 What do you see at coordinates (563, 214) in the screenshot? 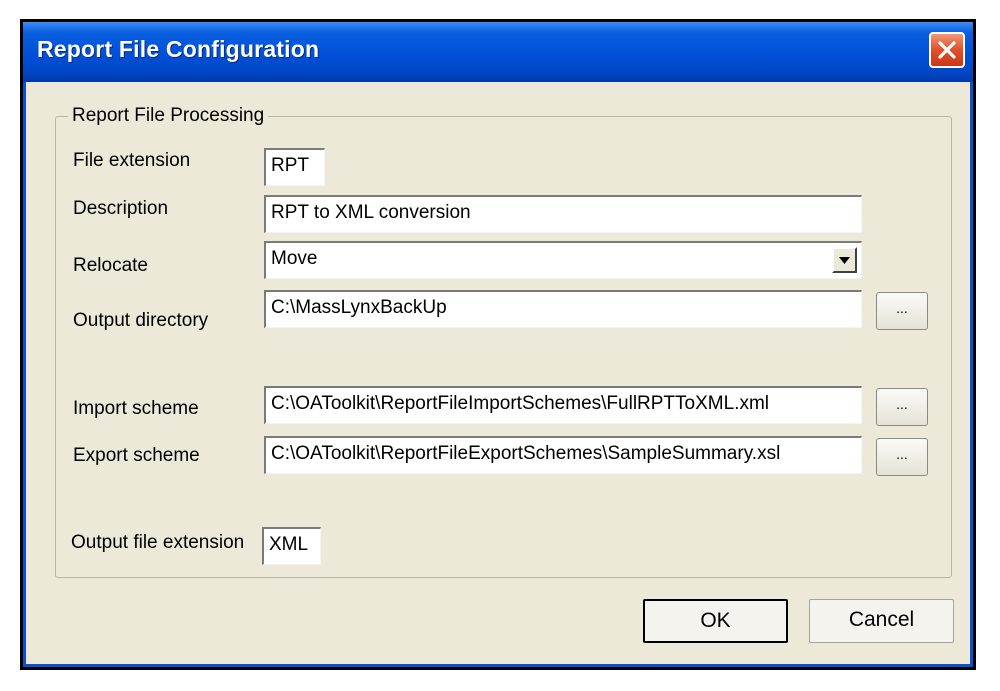
I see `description-field: RPT to XML conversion` at bounding box center [563, 214].